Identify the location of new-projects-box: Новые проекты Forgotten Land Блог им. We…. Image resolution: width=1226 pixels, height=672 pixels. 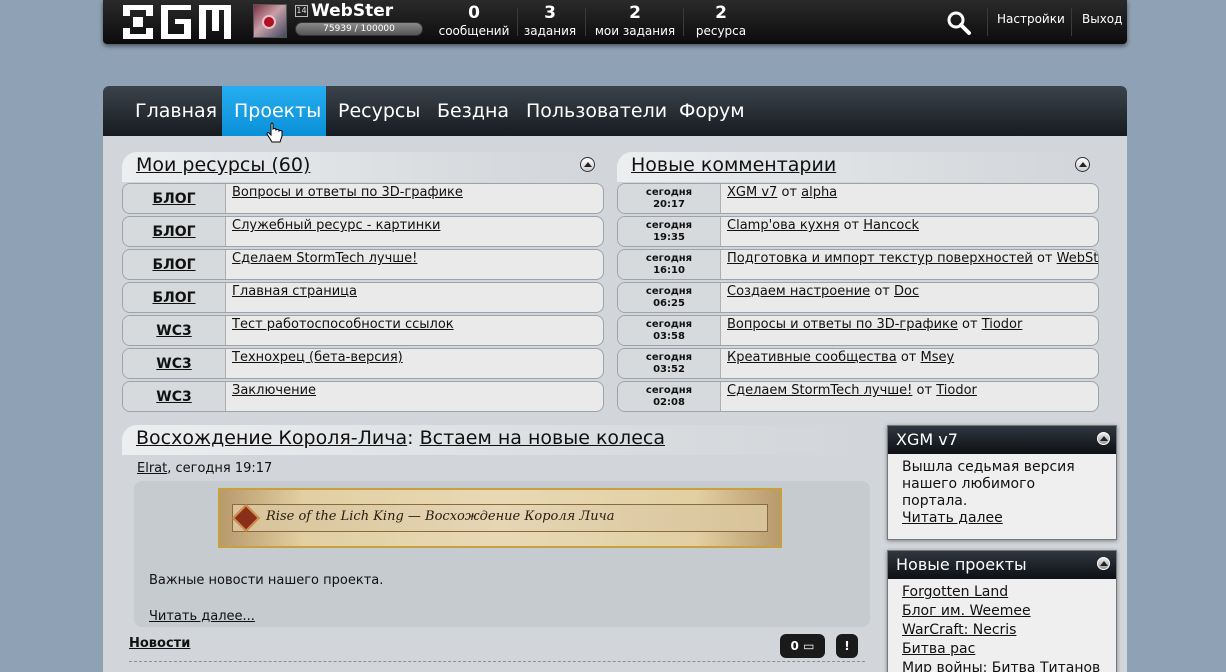
(1002, 611).